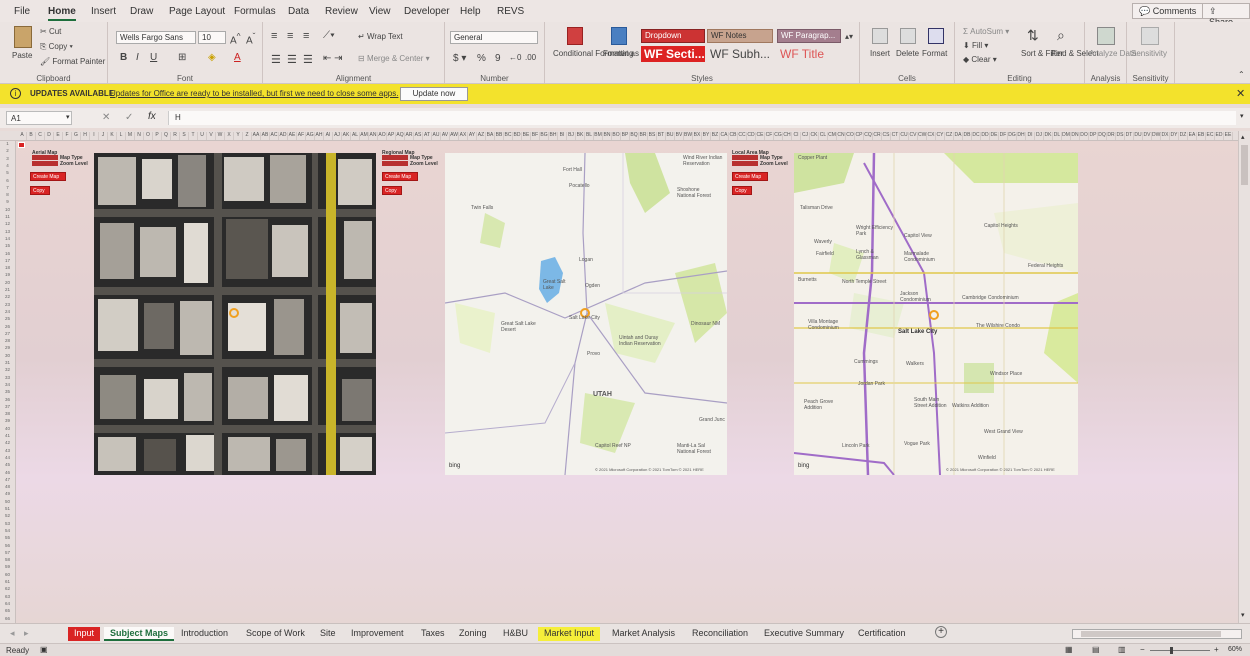  Describe the element at coordinates (459, 58) in the screenshot. I see `currency-icon: $ ▾` at that location.